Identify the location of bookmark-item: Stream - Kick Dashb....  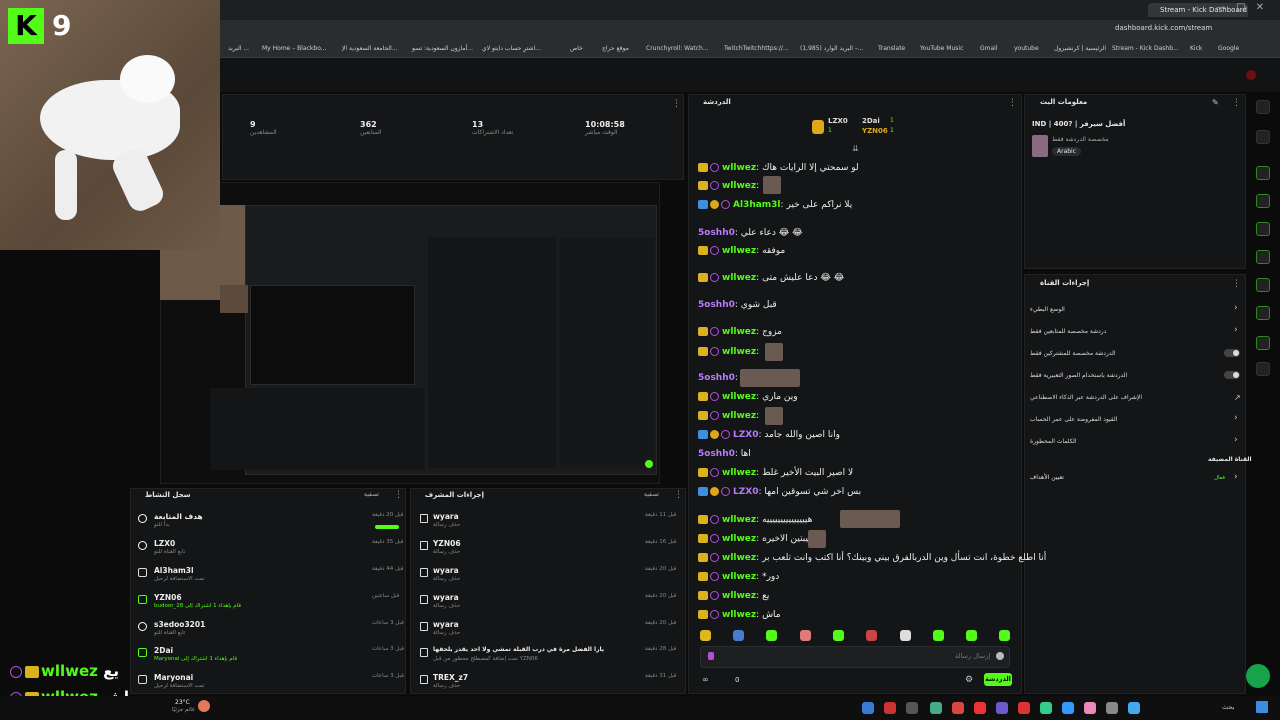
(1145, 48).